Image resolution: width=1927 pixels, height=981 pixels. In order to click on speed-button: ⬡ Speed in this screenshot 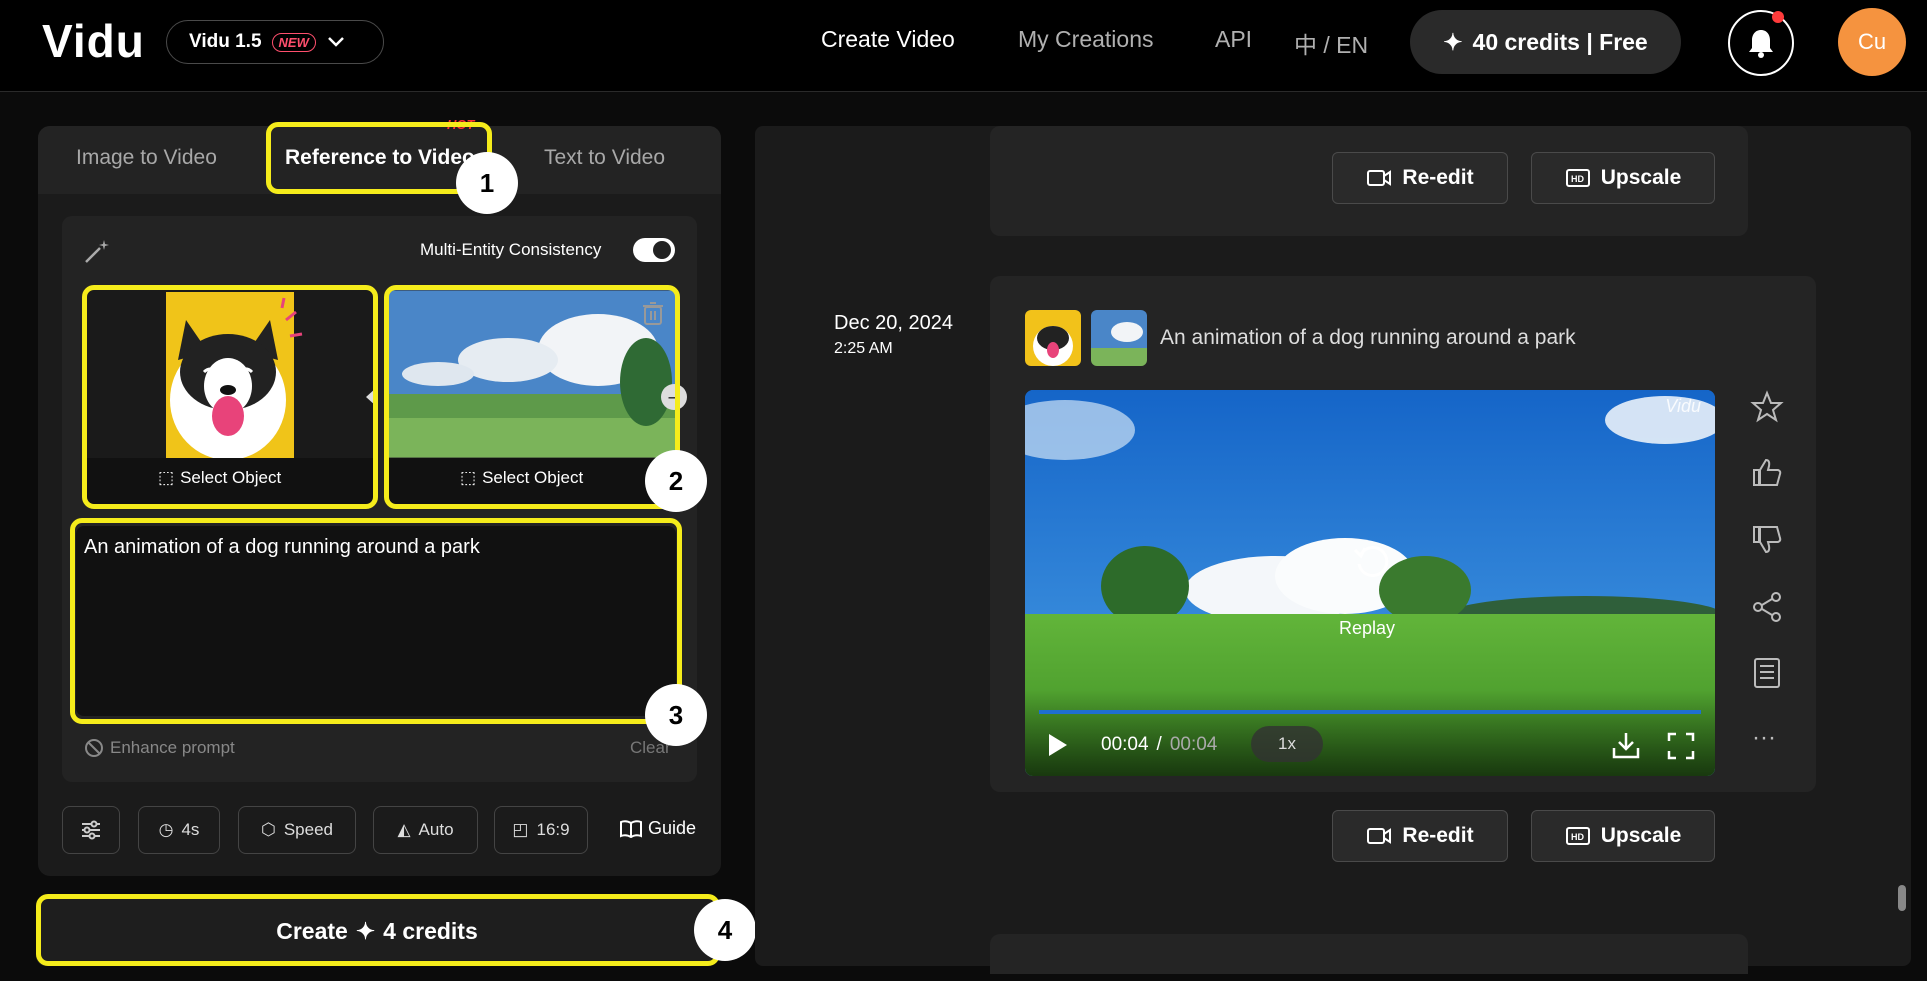, I will do `click(297, 830)`.